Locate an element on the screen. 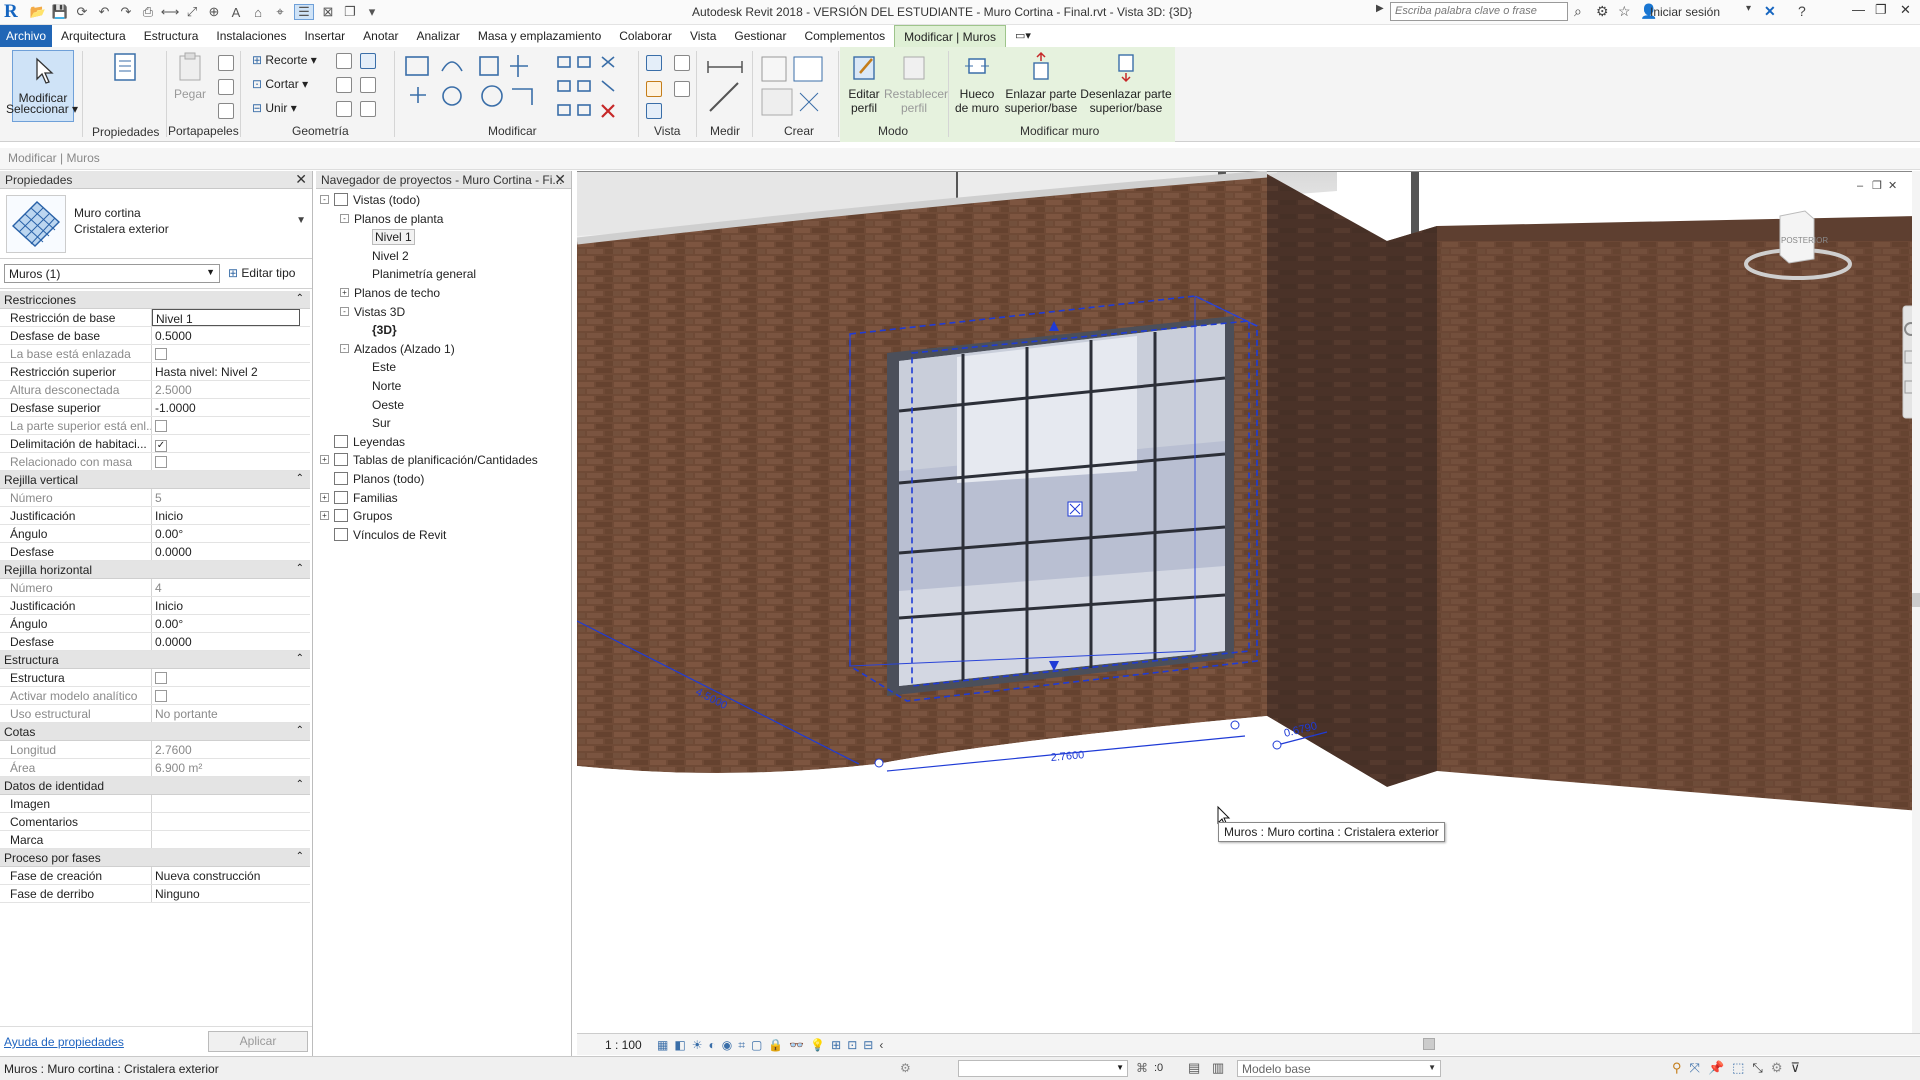 This screenshot has height=1080, width=1920. property-category: Rejilla vertical ⌃ is located at coordinates (155, 480).